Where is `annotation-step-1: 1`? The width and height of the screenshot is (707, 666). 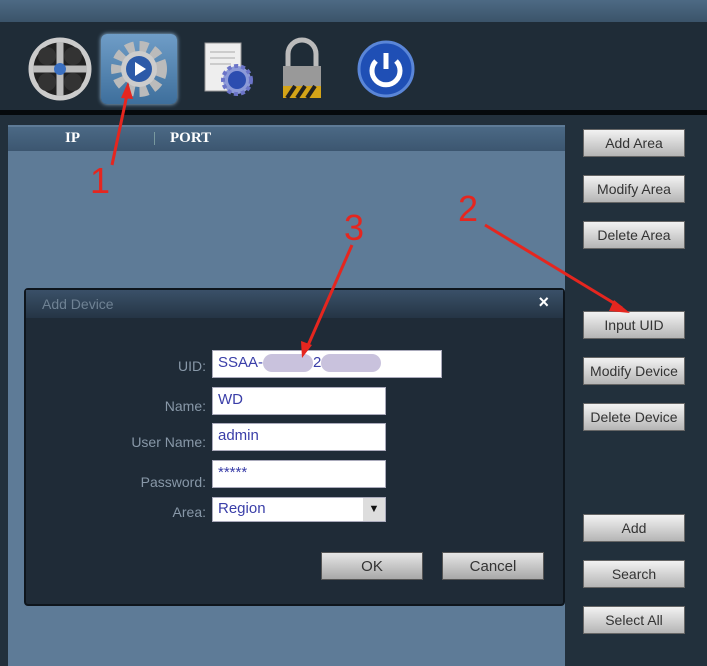
annotation-step-1: 1 is located at coordinates (100, 180).